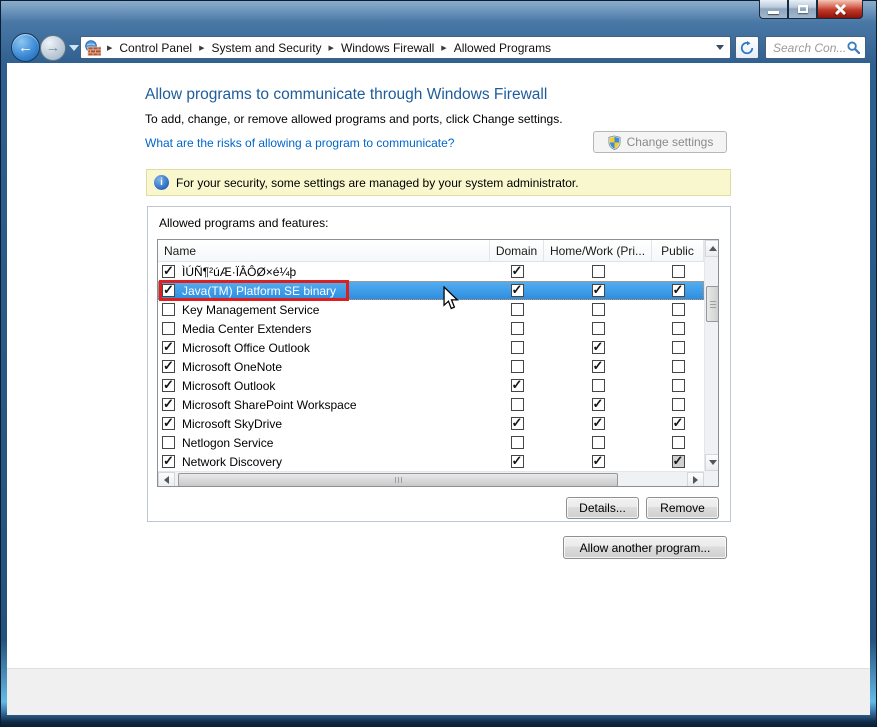 Image resolution: width=877 pixels, height=727 pixels. I want to click on column-header: Domain, so click(517, 251).